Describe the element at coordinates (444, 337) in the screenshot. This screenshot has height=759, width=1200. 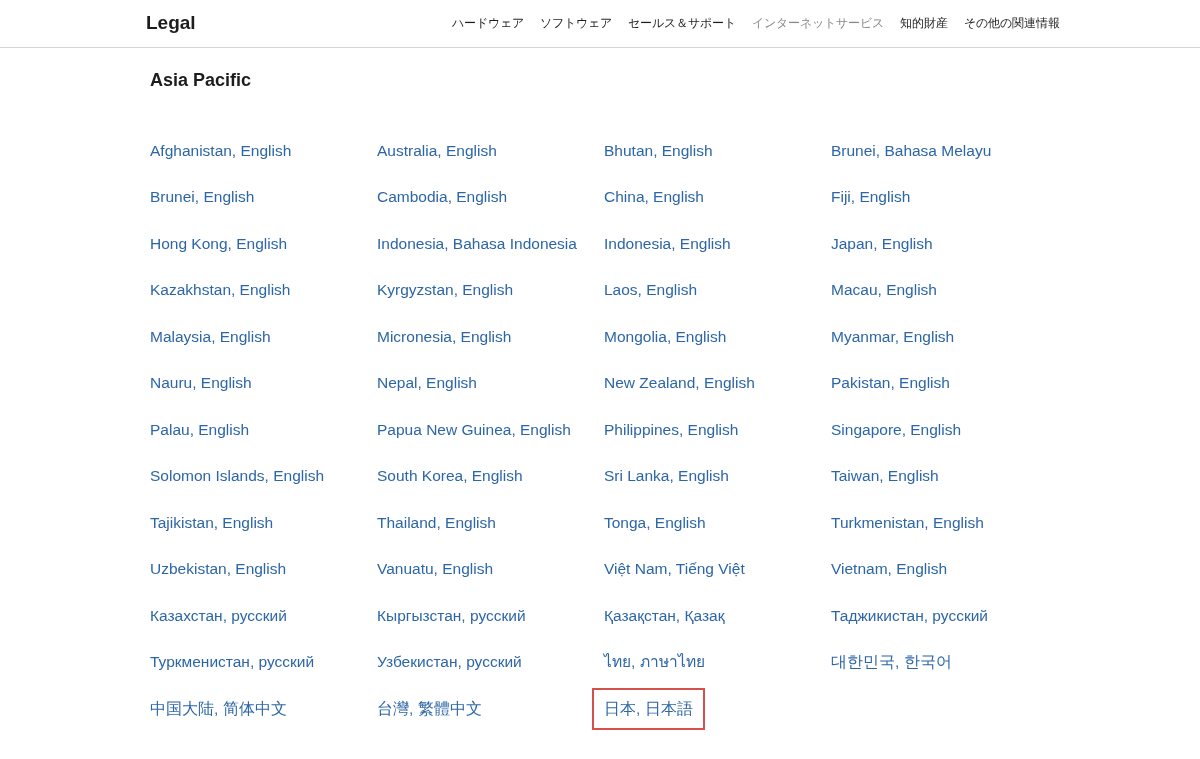
I see `country-link: Micronesia, English` at that location.